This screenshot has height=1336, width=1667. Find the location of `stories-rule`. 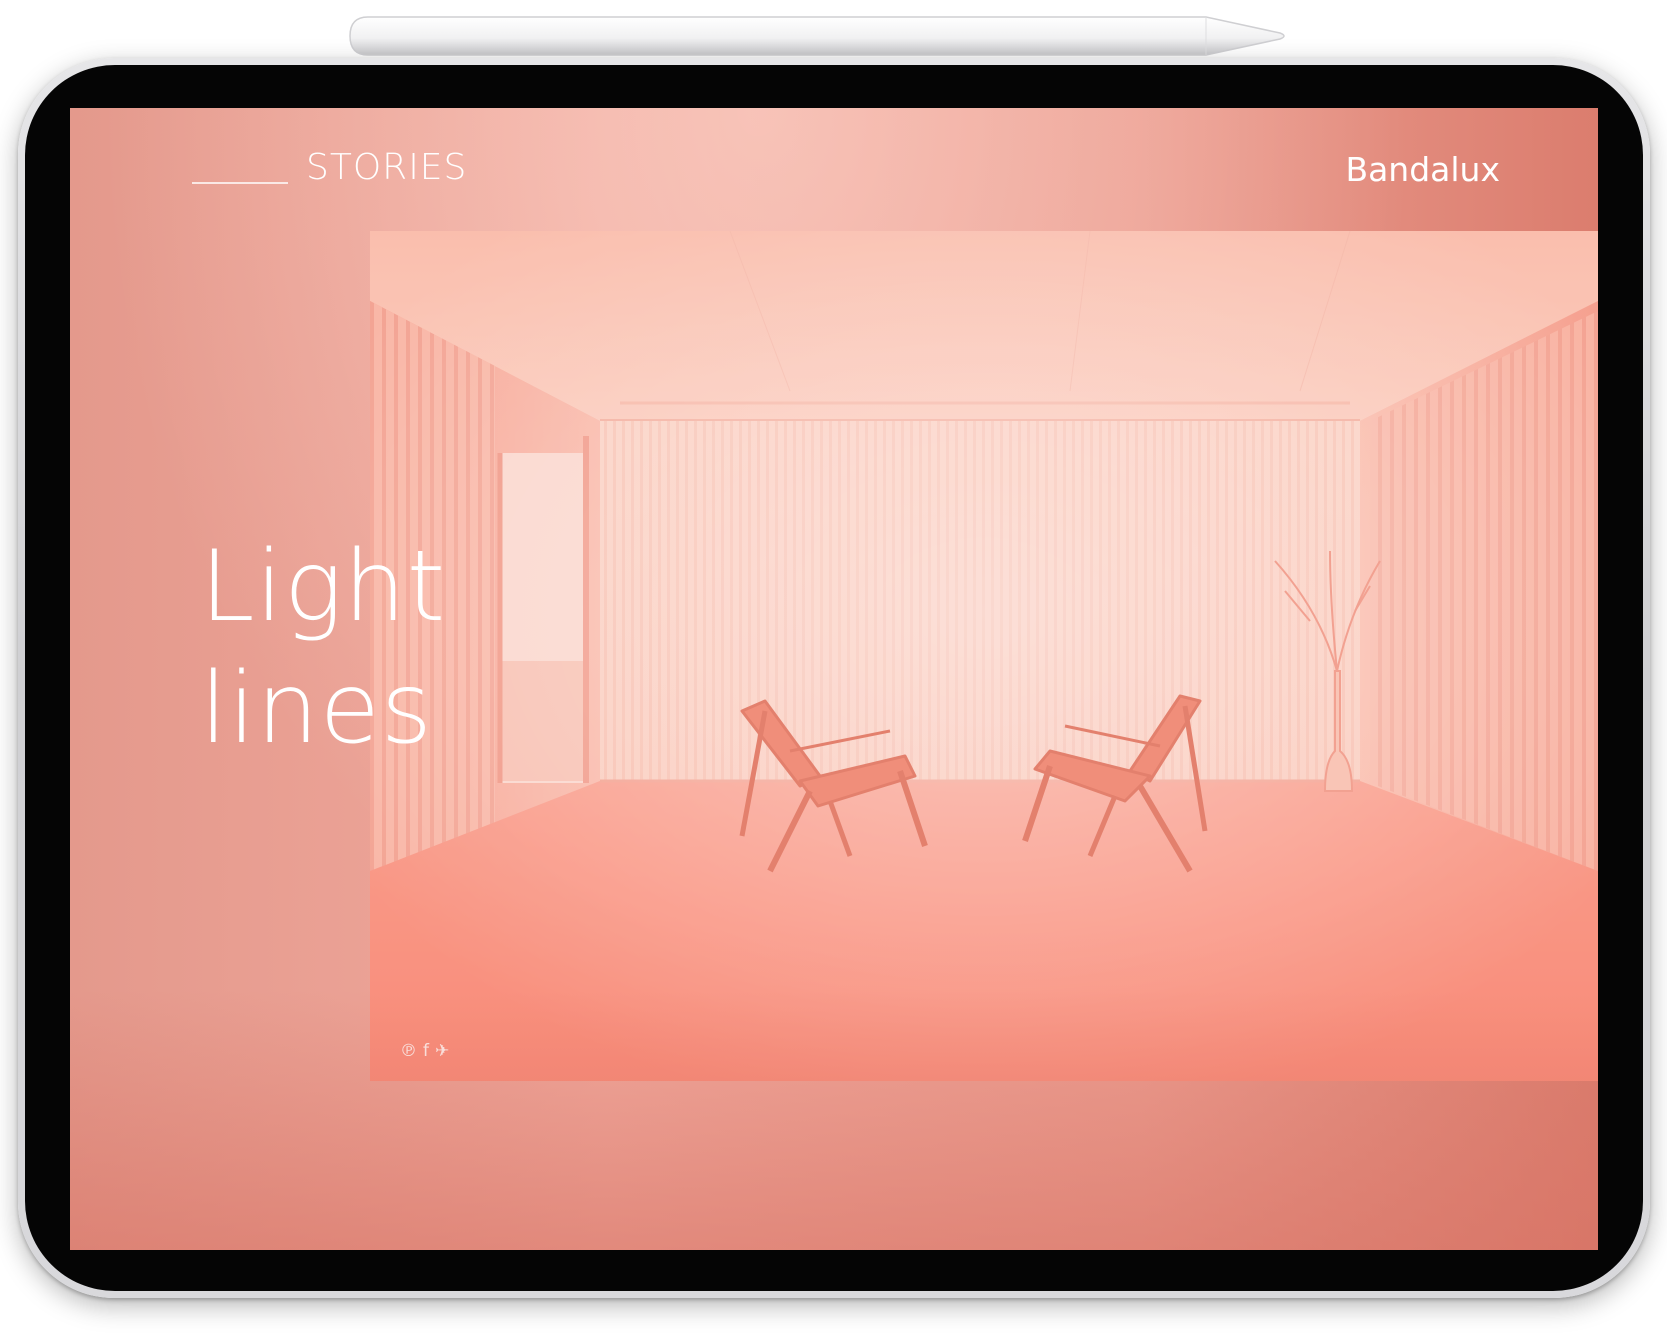

stories-rule is located at coordinates (240, 183).